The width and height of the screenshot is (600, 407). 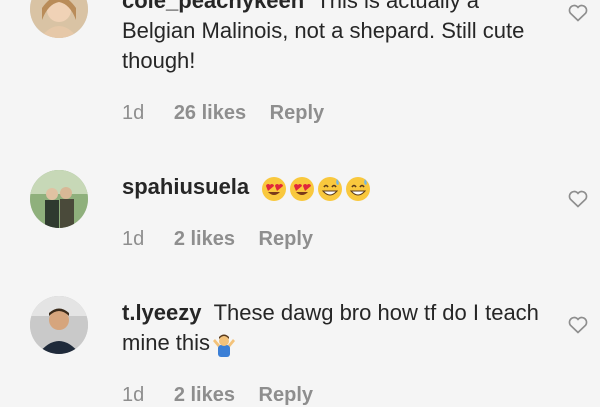 What do you see at coordinates (317, 188) in the screenshot?
I see `emoji-row` at bounding box center [317, 188].